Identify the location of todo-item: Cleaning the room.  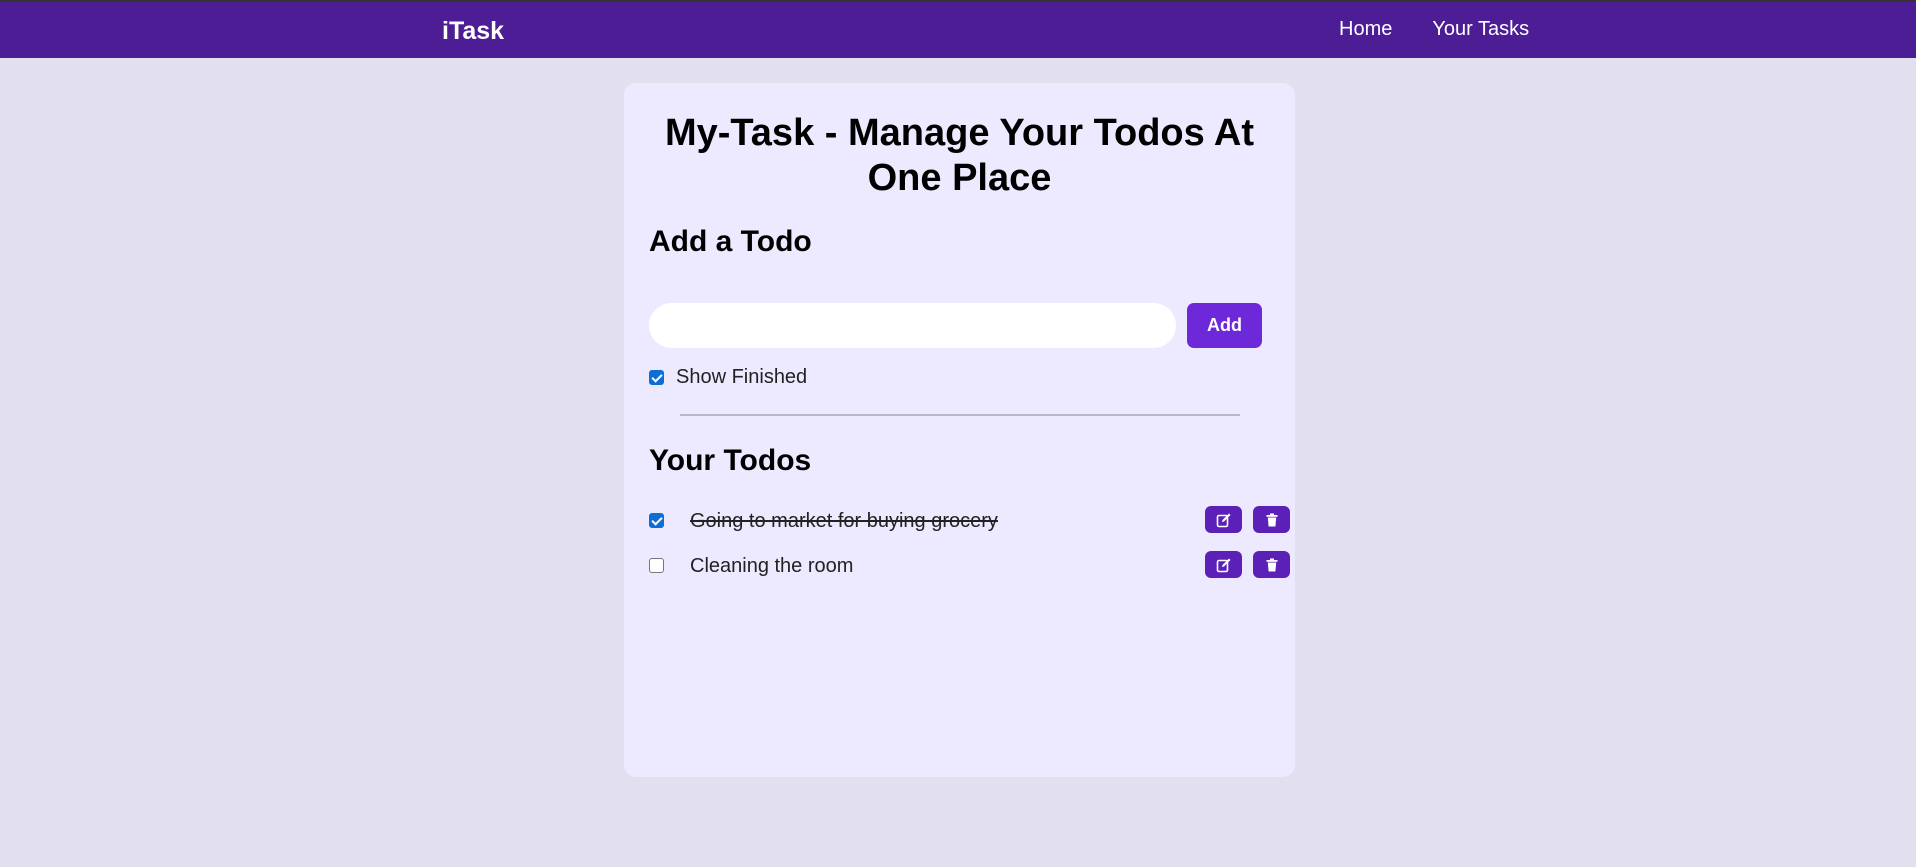
(969, 566).